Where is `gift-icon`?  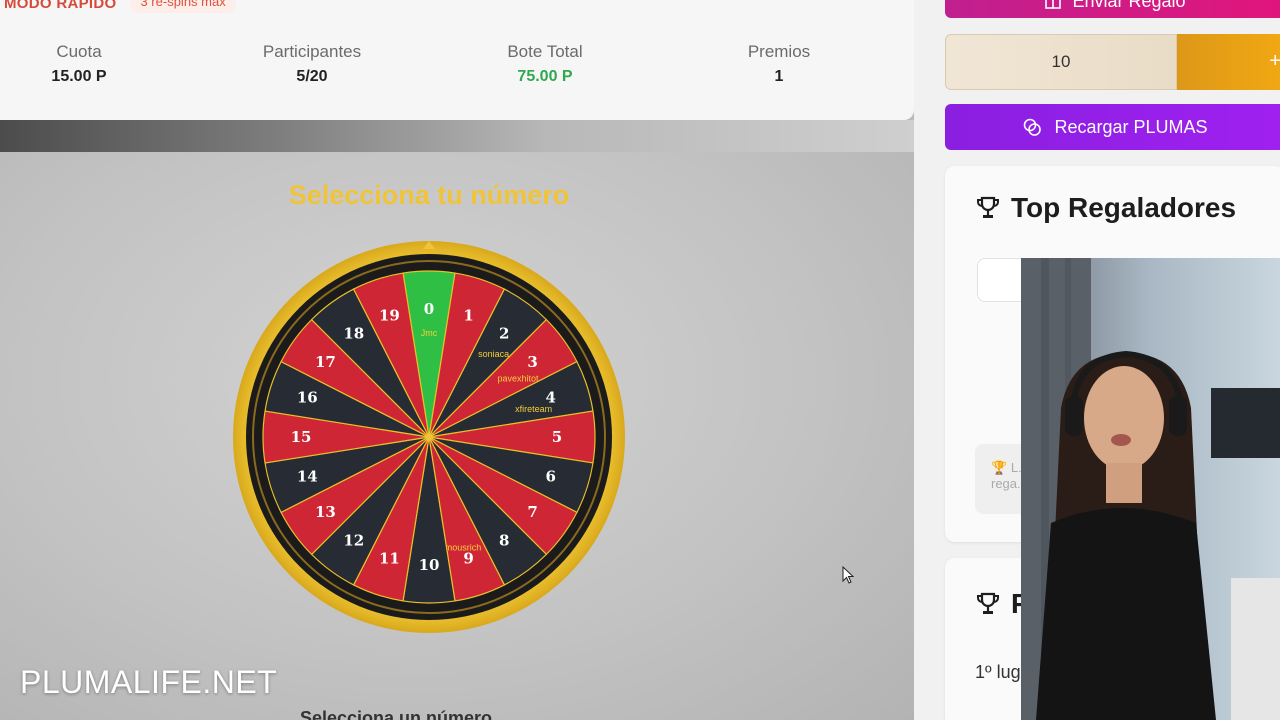 gift-icon is located at coordinates (1053, 4).